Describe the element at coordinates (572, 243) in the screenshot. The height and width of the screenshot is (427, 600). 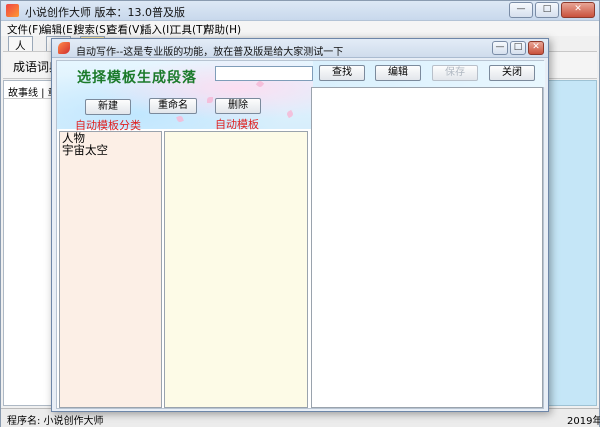
I see `editor-side-panel` at that location.